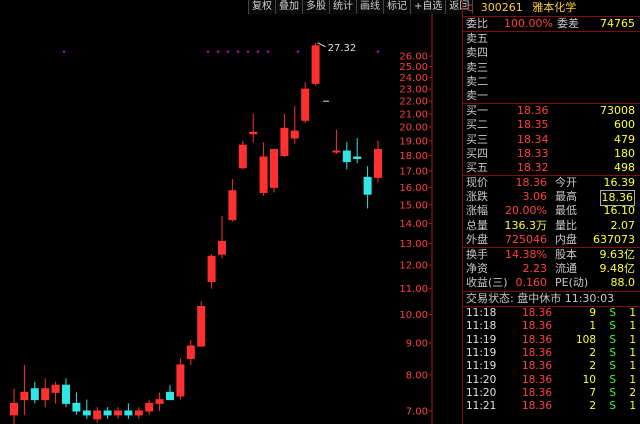 The image size is (640, 424). Describe the element at coordinates (413, 289) in the screenshot. I see `y-tick-label: 11.00` at that location.